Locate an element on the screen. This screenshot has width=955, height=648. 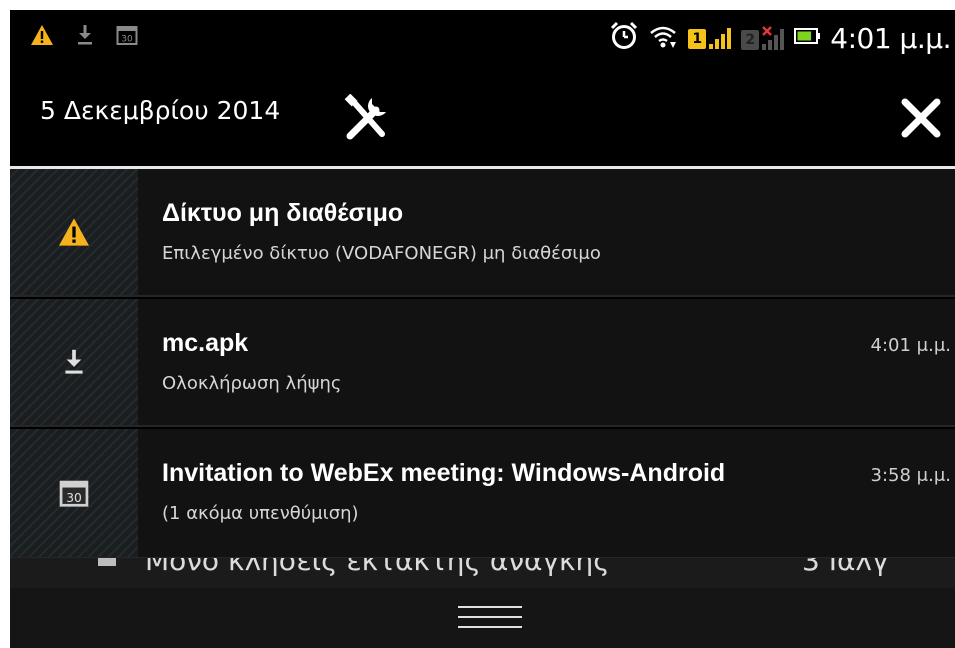
close-button is located at coordinates (921, 118).